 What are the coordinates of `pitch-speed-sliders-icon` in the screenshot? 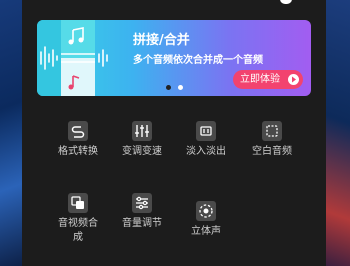 It's located at (142, 131).